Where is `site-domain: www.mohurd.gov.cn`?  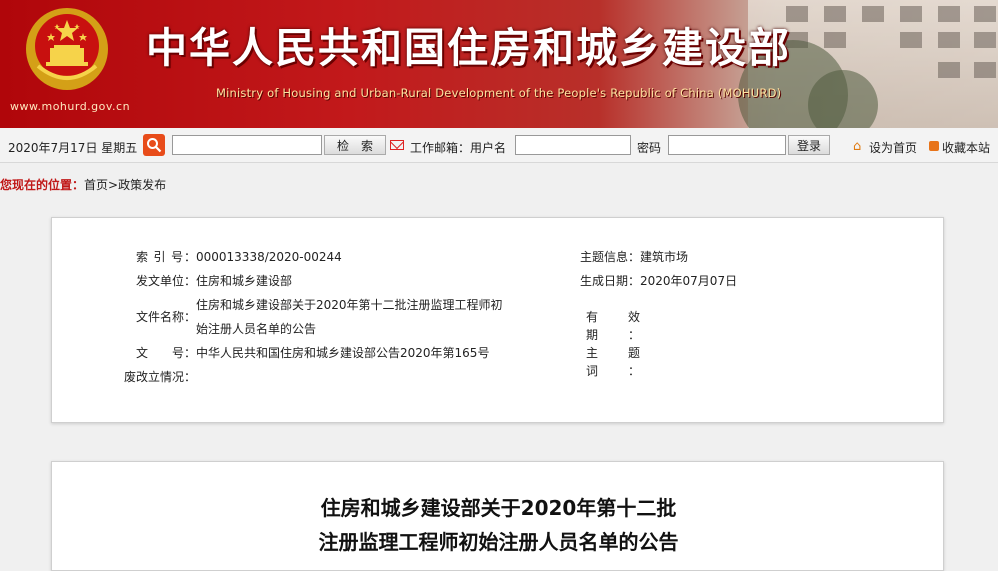 site-domain: www.mohurd.gov.cn is located at coordinates (70, 106).